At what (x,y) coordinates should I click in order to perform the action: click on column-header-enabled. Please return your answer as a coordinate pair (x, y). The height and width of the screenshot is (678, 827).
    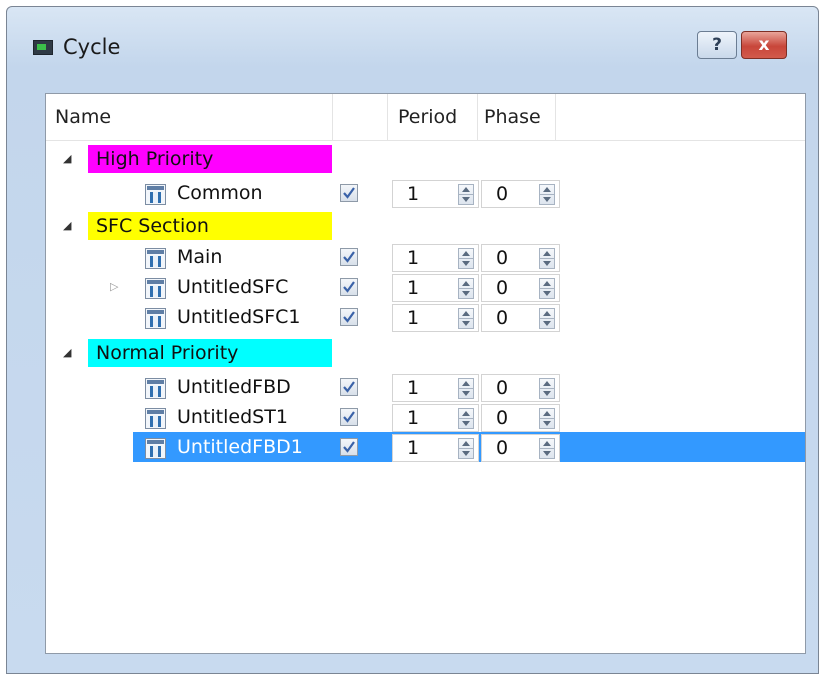
    Looking at the image, I should click on (360, 117).